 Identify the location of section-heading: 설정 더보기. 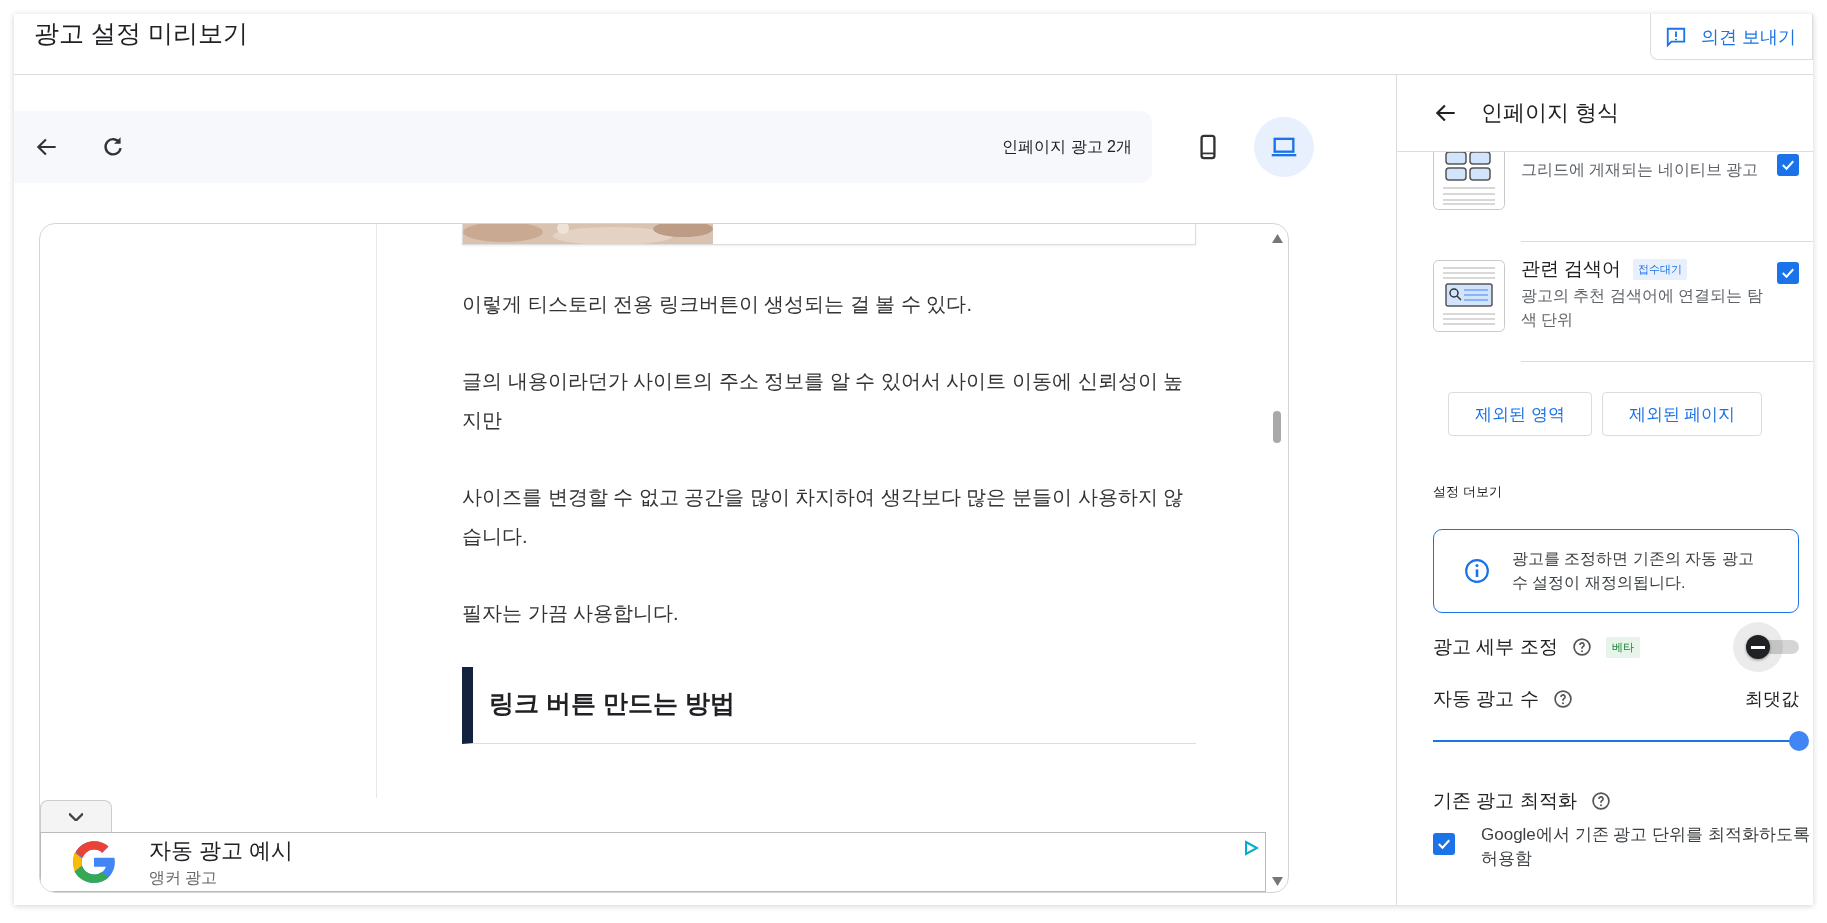
(1468, 492).